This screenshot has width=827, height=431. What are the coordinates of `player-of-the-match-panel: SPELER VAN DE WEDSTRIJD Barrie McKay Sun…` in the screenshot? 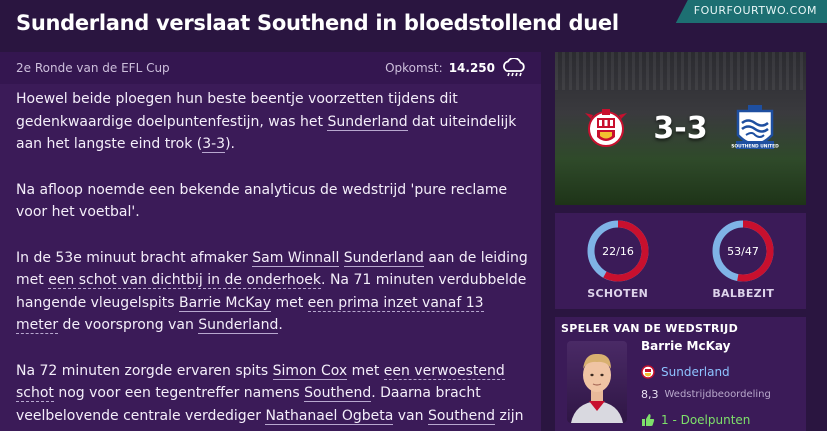 It's located at (680, 374).